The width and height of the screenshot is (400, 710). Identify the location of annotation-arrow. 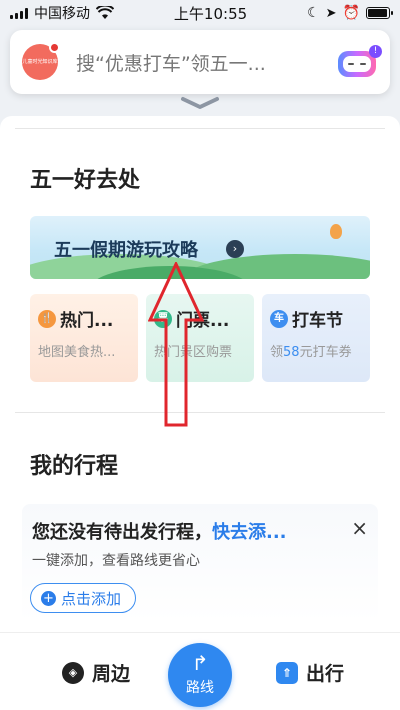
(176, 344).